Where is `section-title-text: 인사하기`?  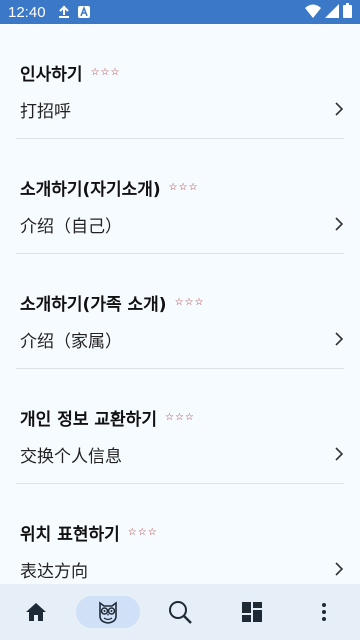 section-title-text: 인사하기 is located at coordinates (51, 75).